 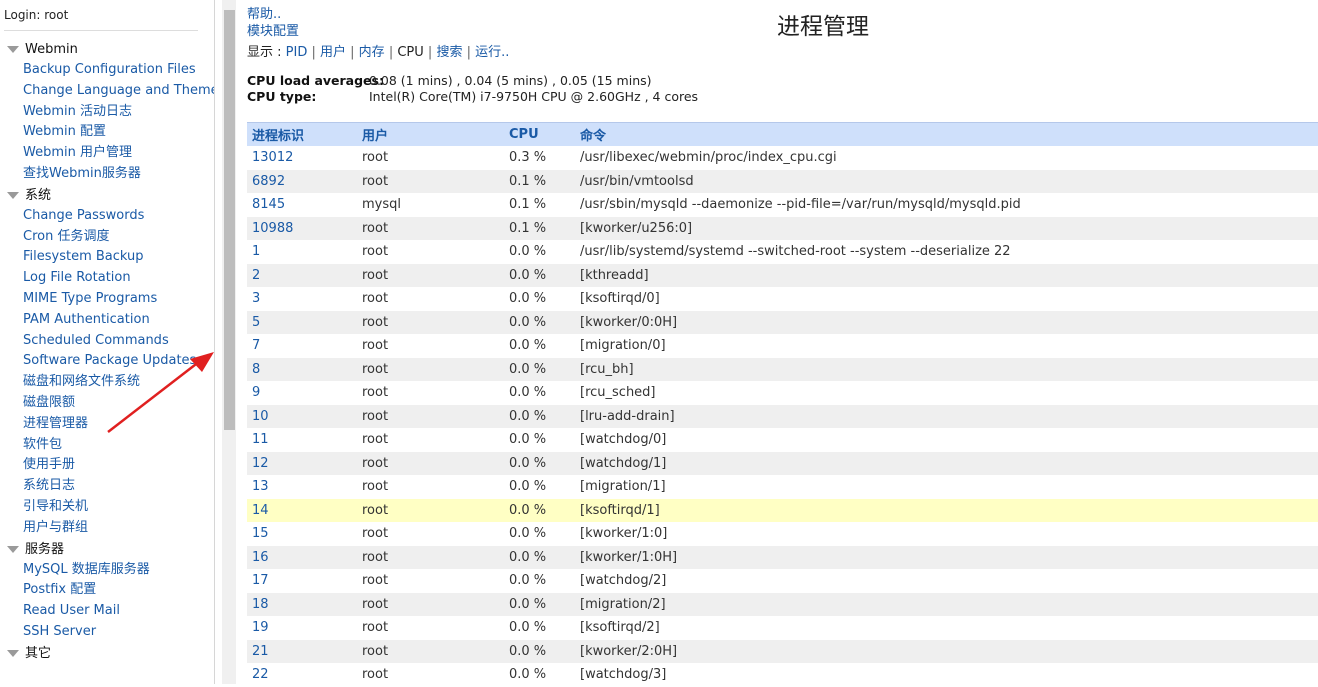 I want to click on pid-link: 9, so click(x=304, y=393).